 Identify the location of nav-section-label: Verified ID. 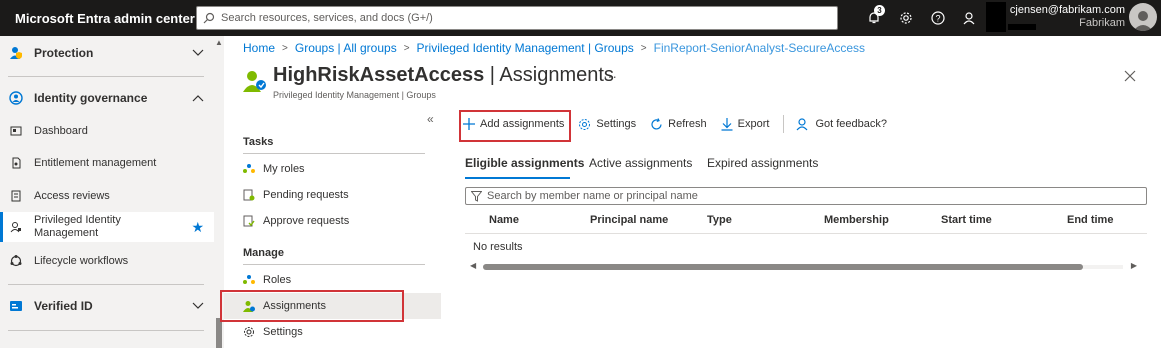
(63, 306).